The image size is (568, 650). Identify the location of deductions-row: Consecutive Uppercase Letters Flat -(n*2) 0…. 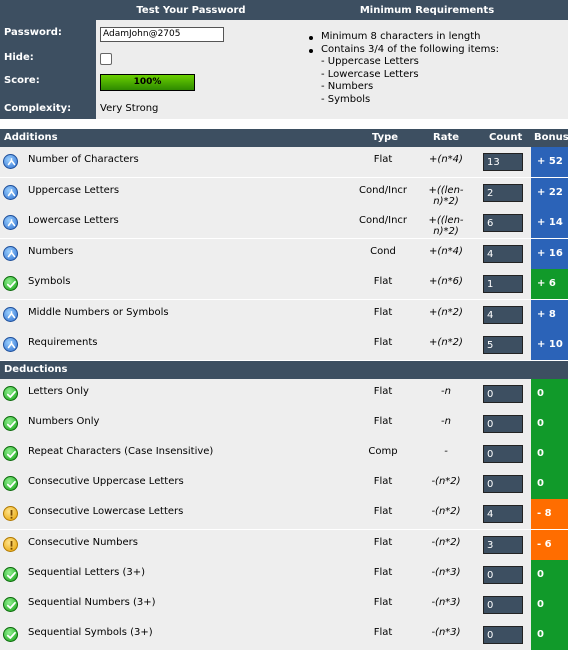
(284, 484).